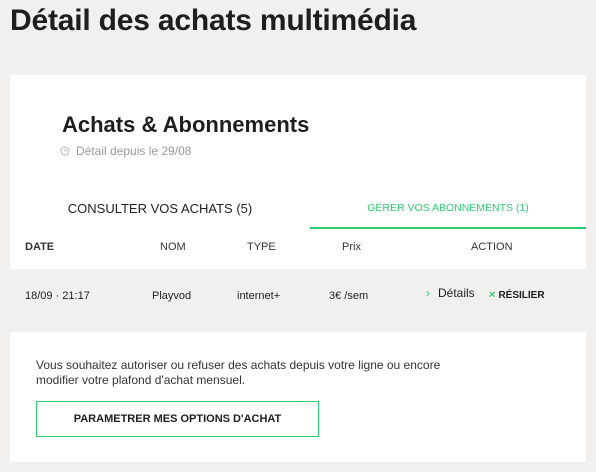 This screenshot has width=596, height=472. I want to click on row-prix: 3€ /sem, so click(349, 296).